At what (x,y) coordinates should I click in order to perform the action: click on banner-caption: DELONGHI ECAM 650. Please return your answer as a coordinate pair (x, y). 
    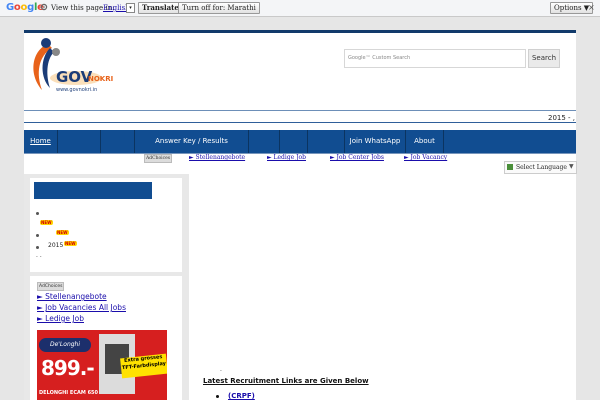
    Looking at the image, I should click on (69, 393).